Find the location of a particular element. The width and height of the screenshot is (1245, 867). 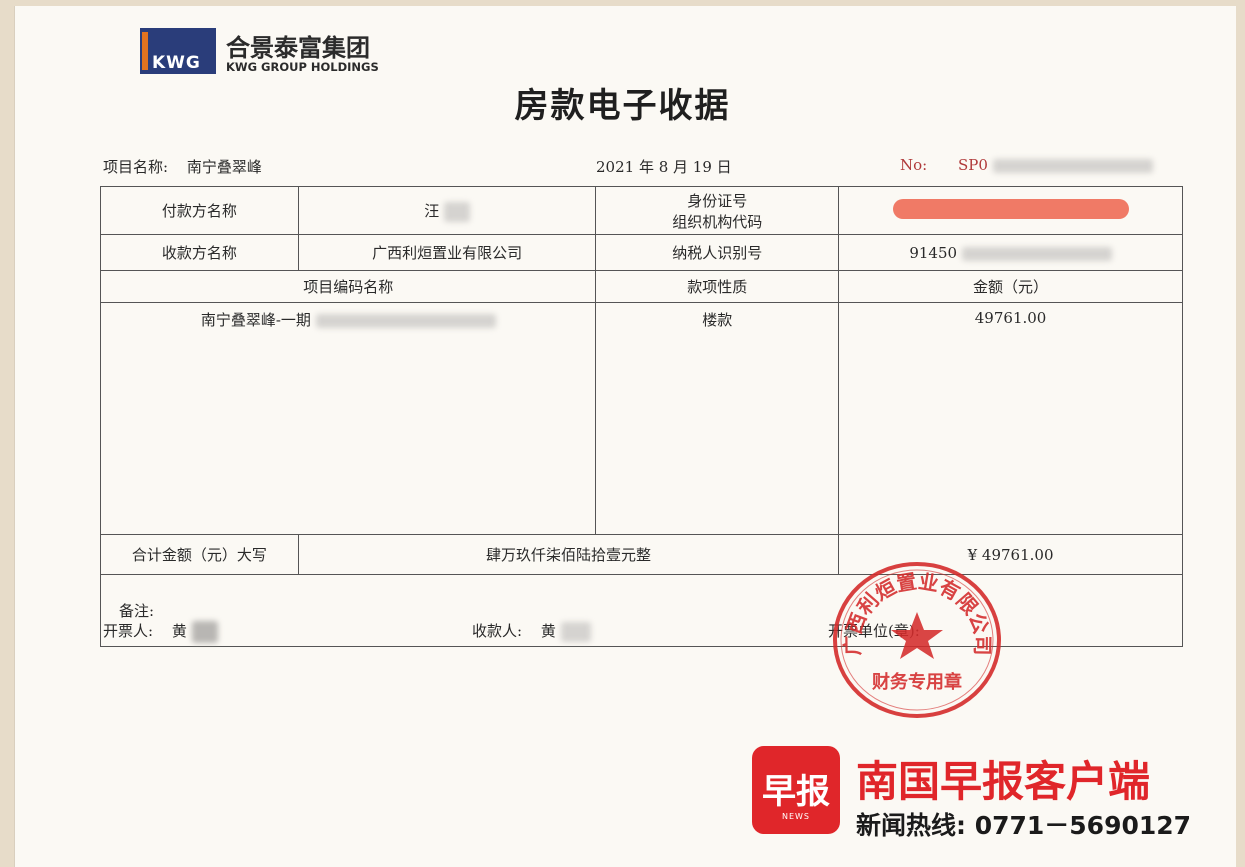

payer-name: 汪 is located at coordinates (432, 210).